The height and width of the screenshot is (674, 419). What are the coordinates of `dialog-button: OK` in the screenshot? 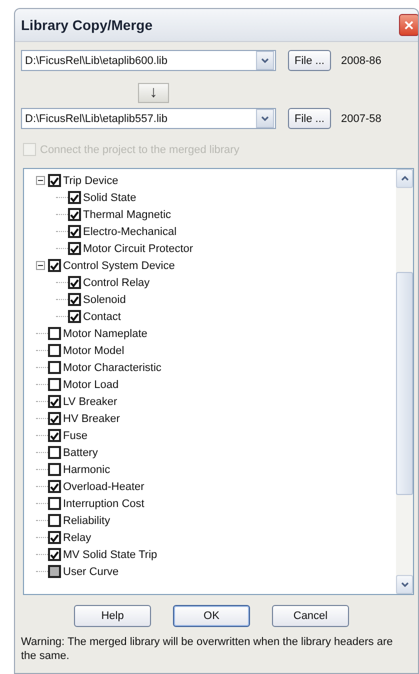 It's located at (211, 616).